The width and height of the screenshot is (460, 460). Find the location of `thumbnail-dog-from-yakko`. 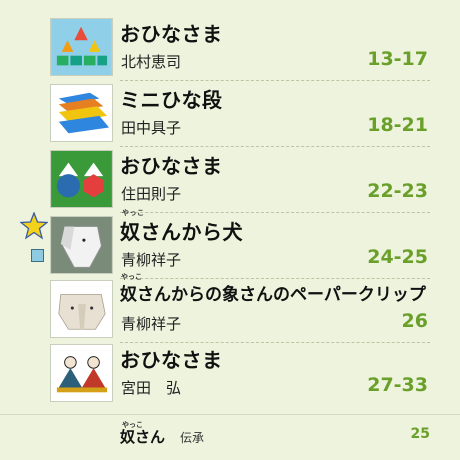

thumbnail-dog-from-yakko is located at coordinates (81, 245).